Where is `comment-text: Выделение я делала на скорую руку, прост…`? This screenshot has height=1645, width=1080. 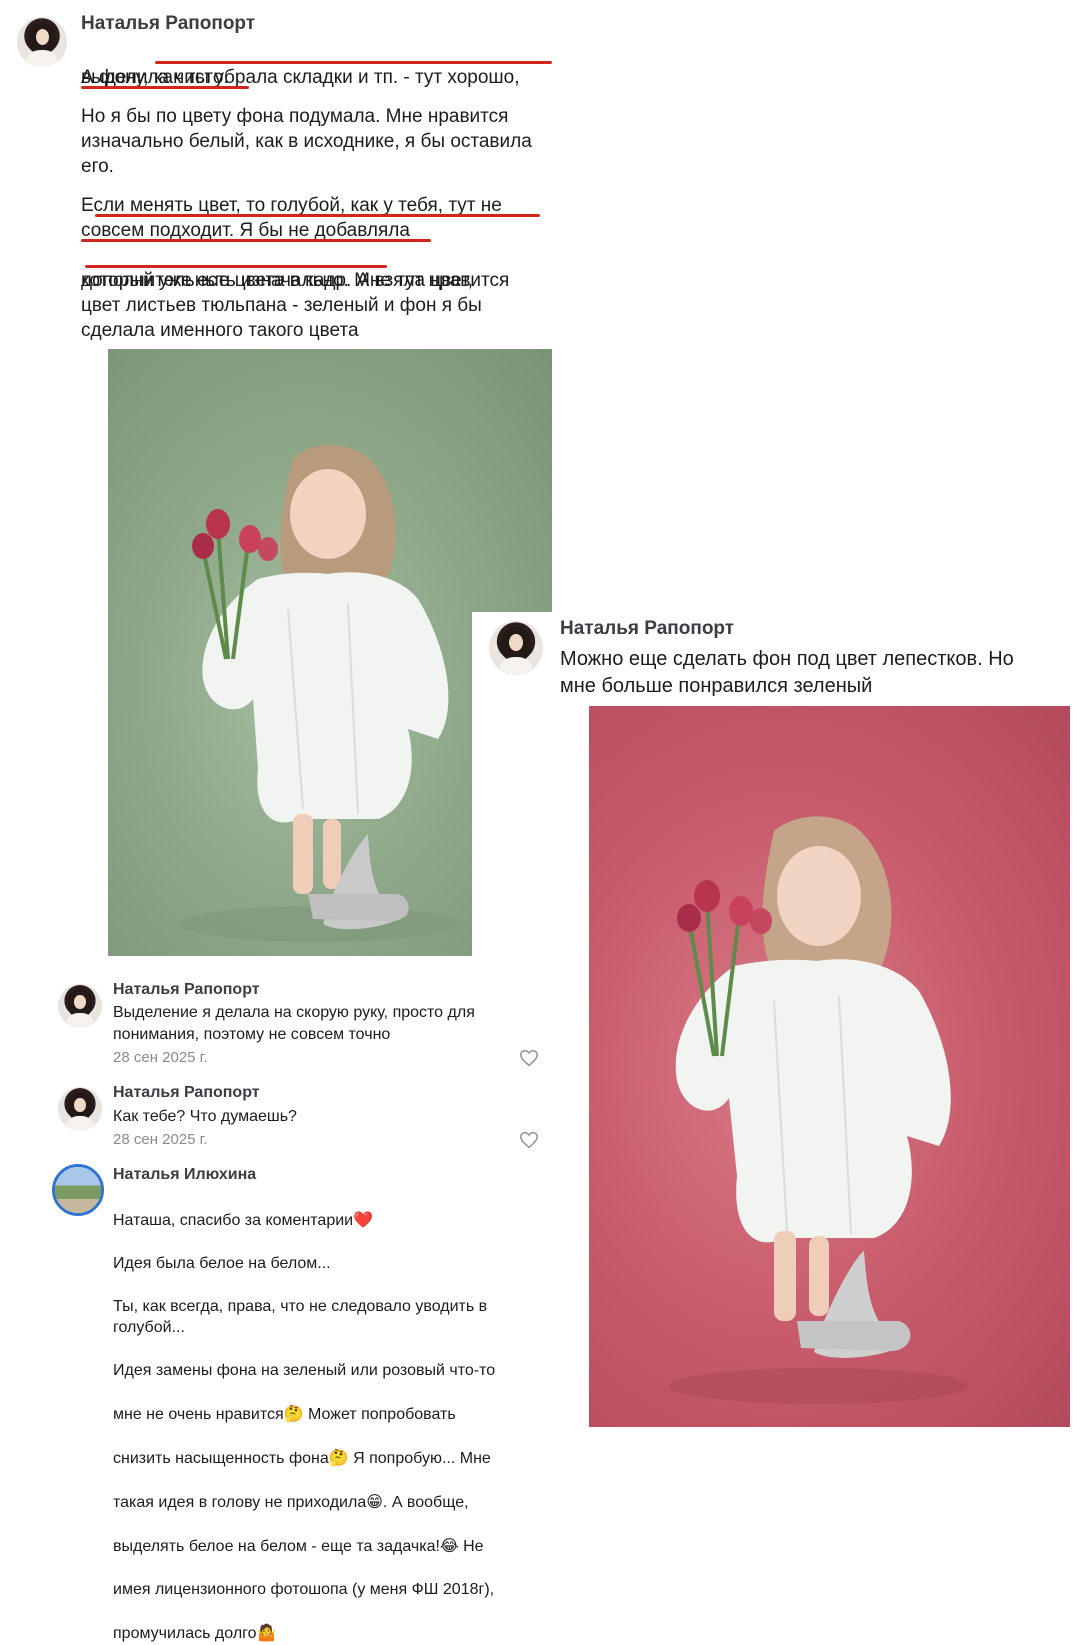
comment-text: Выделение я делала на скорую руку, прост… is located at coordinates (294, 1023).